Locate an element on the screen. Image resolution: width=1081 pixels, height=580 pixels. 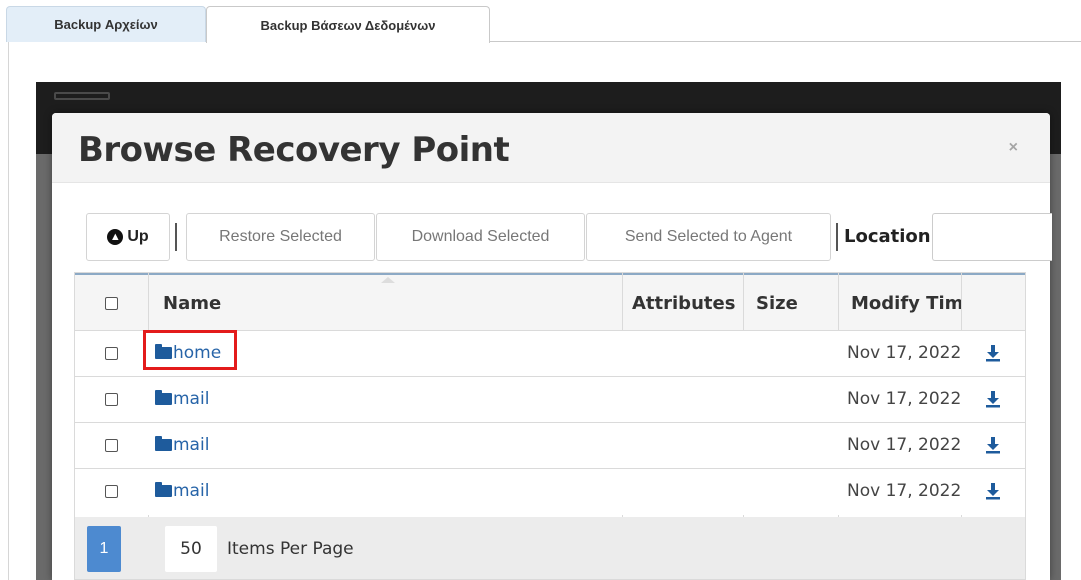
download-selected-button: Download Selected is located at coordinates (480, 237).